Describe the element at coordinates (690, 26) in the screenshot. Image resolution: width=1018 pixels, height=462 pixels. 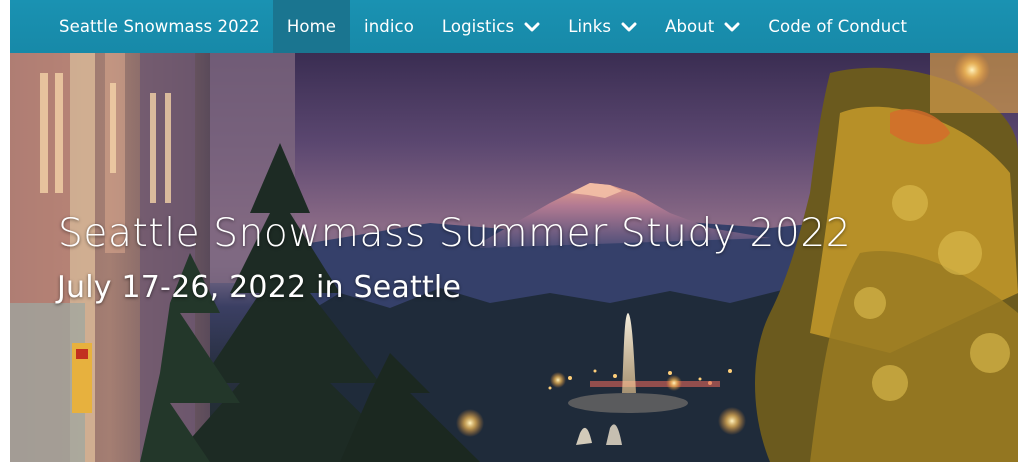
I see `nav-item-label: About` at that location.